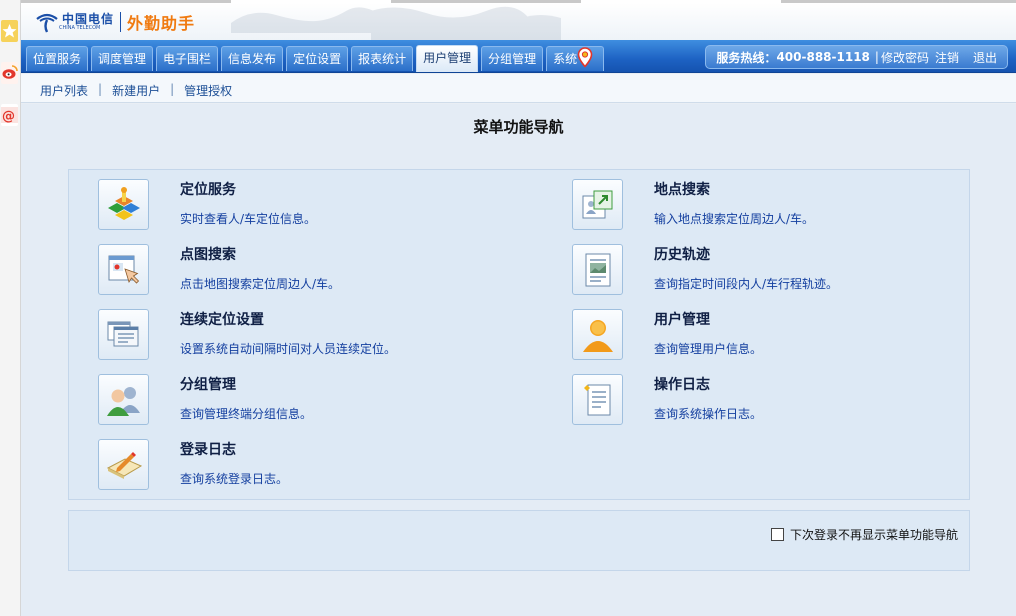 The image size is (1016, 616). I want to click on menu-desc: 实时查看人/车定位信息。, so click(248, 219).